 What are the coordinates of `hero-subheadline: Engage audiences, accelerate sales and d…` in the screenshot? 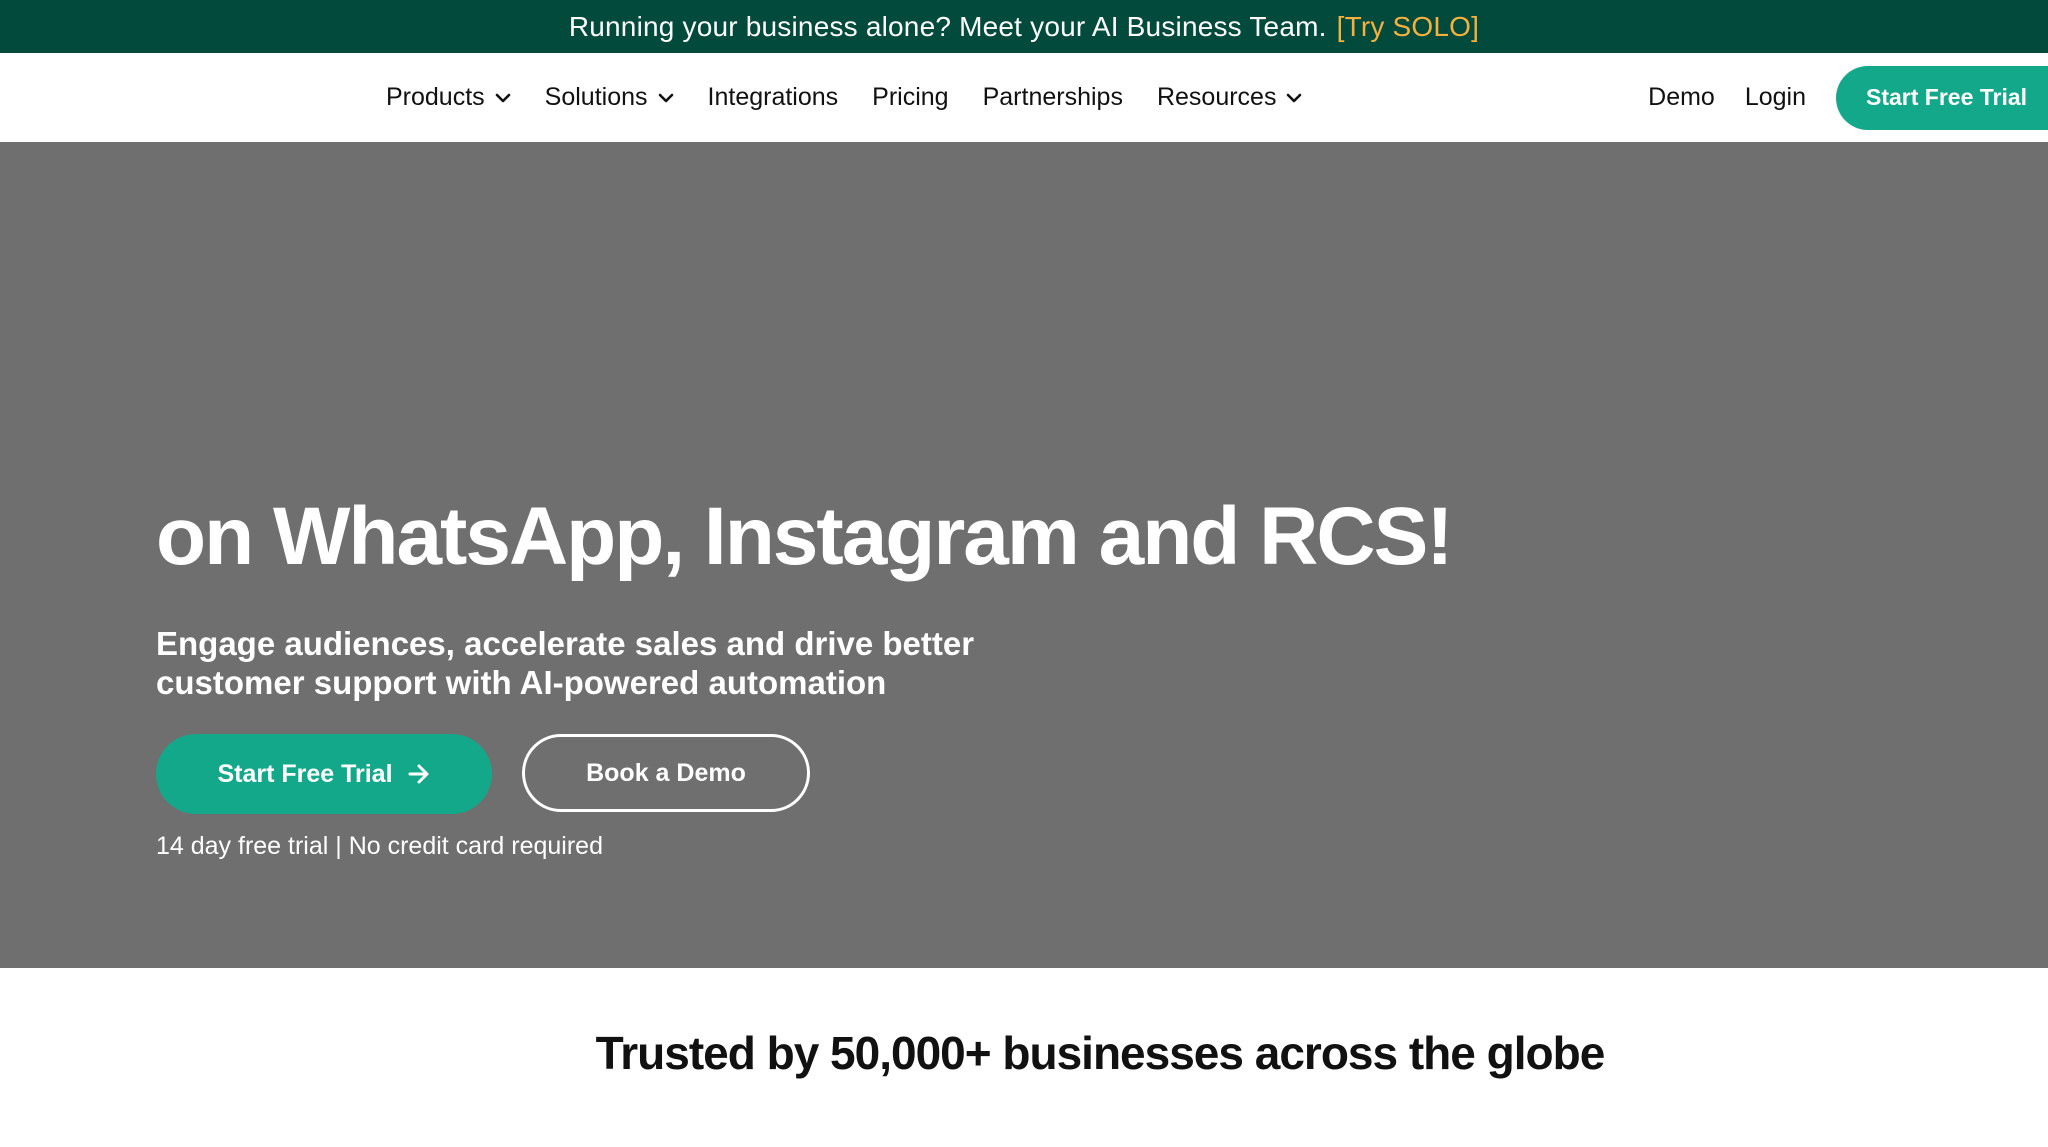 It's located at (565, 663).